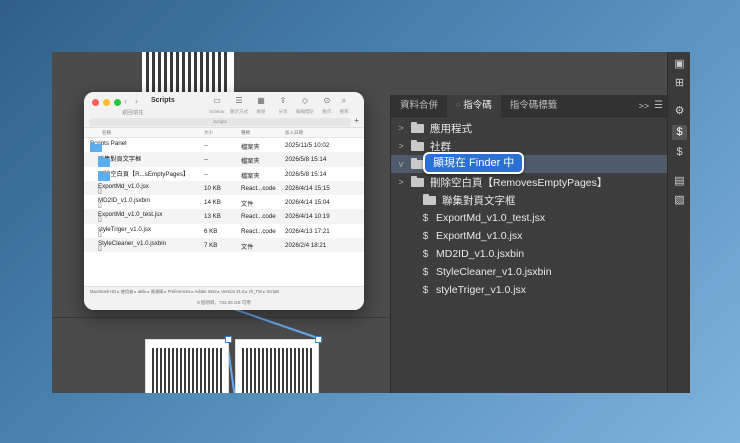 The image size is (740, 443). Describe the element at coordinates (239, 100) in the screenshot. I see `list-view-icon: ☰` at that location.